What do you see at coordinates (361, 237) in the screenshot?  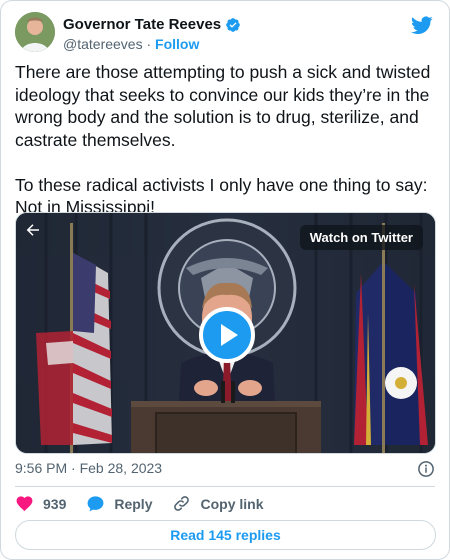 I see `watch-on-twitter-button: Watch on Twitter` at bounding box center [361, 237].